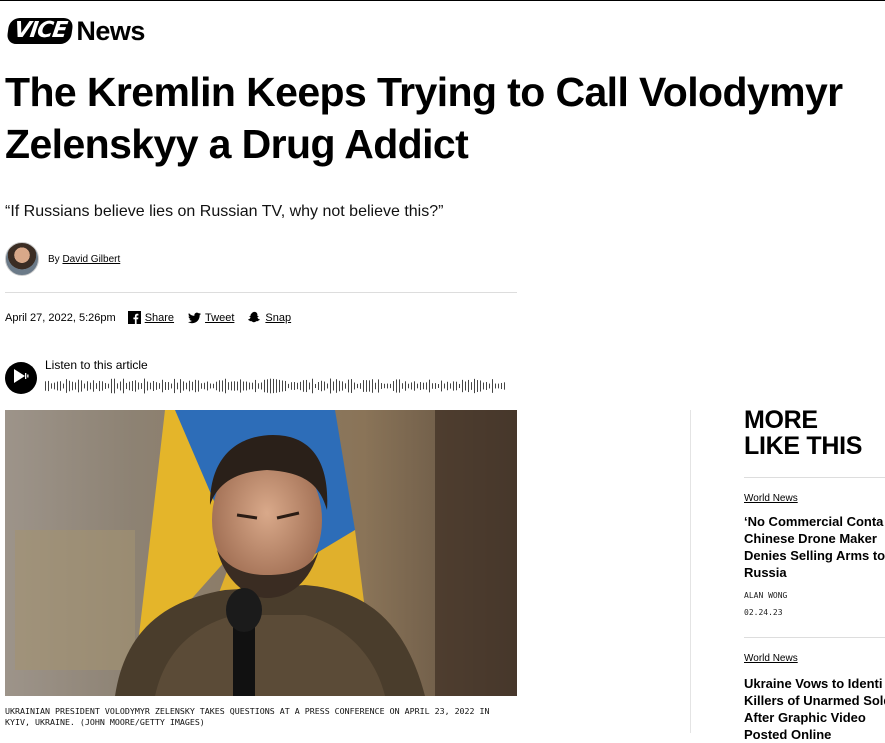 This screenshot has width=885, height=743. Describe the element at coordinates (261, 292) in the screenshot. I see `byline-divider` at that location.